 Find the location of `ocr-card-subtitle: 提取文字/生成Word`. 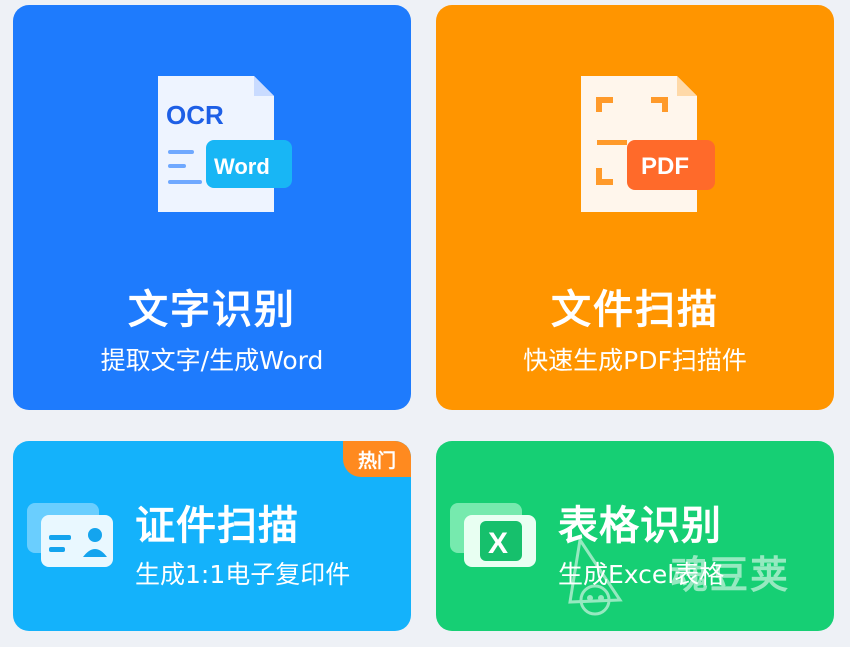

ocr-card-subtitle: 提取文字/生成Word is located at coordinates (212, 360).